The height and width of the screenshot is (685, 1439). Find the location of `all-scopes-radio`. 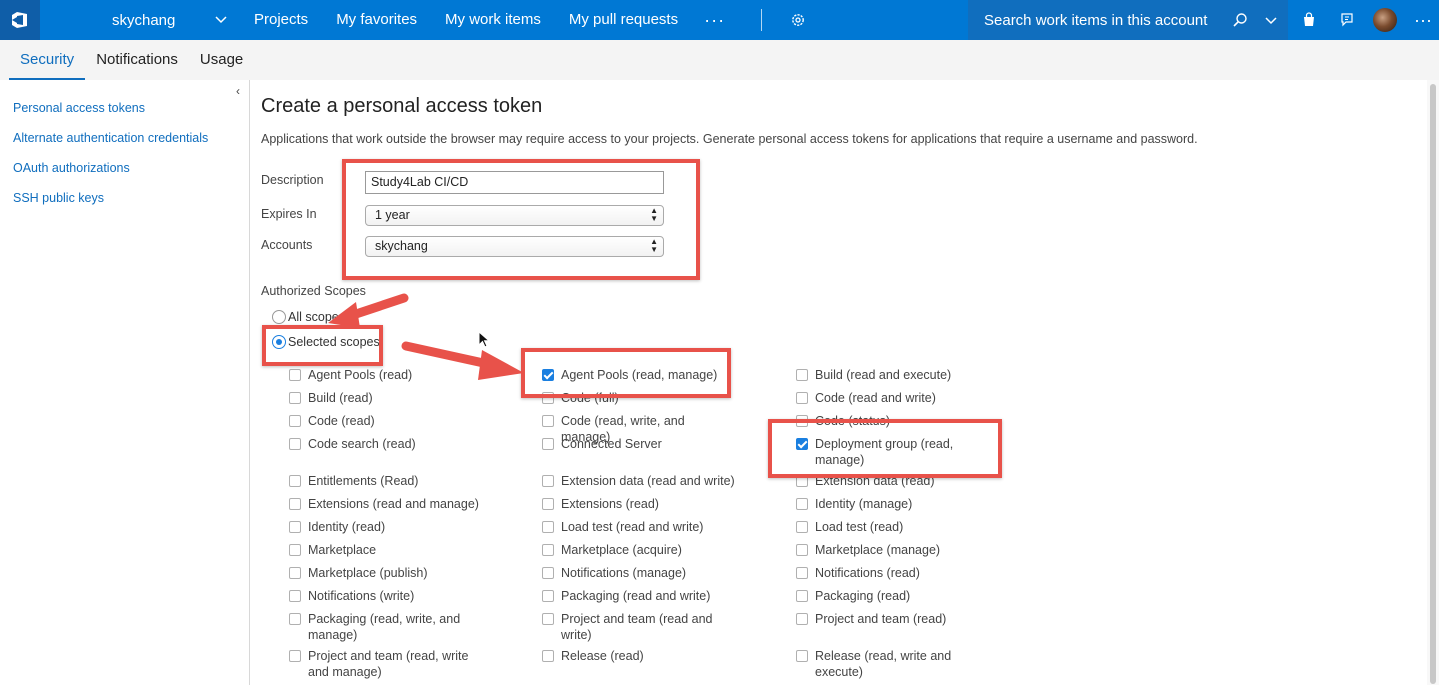

all-scopes-radio is located at coordinates (279, 317).